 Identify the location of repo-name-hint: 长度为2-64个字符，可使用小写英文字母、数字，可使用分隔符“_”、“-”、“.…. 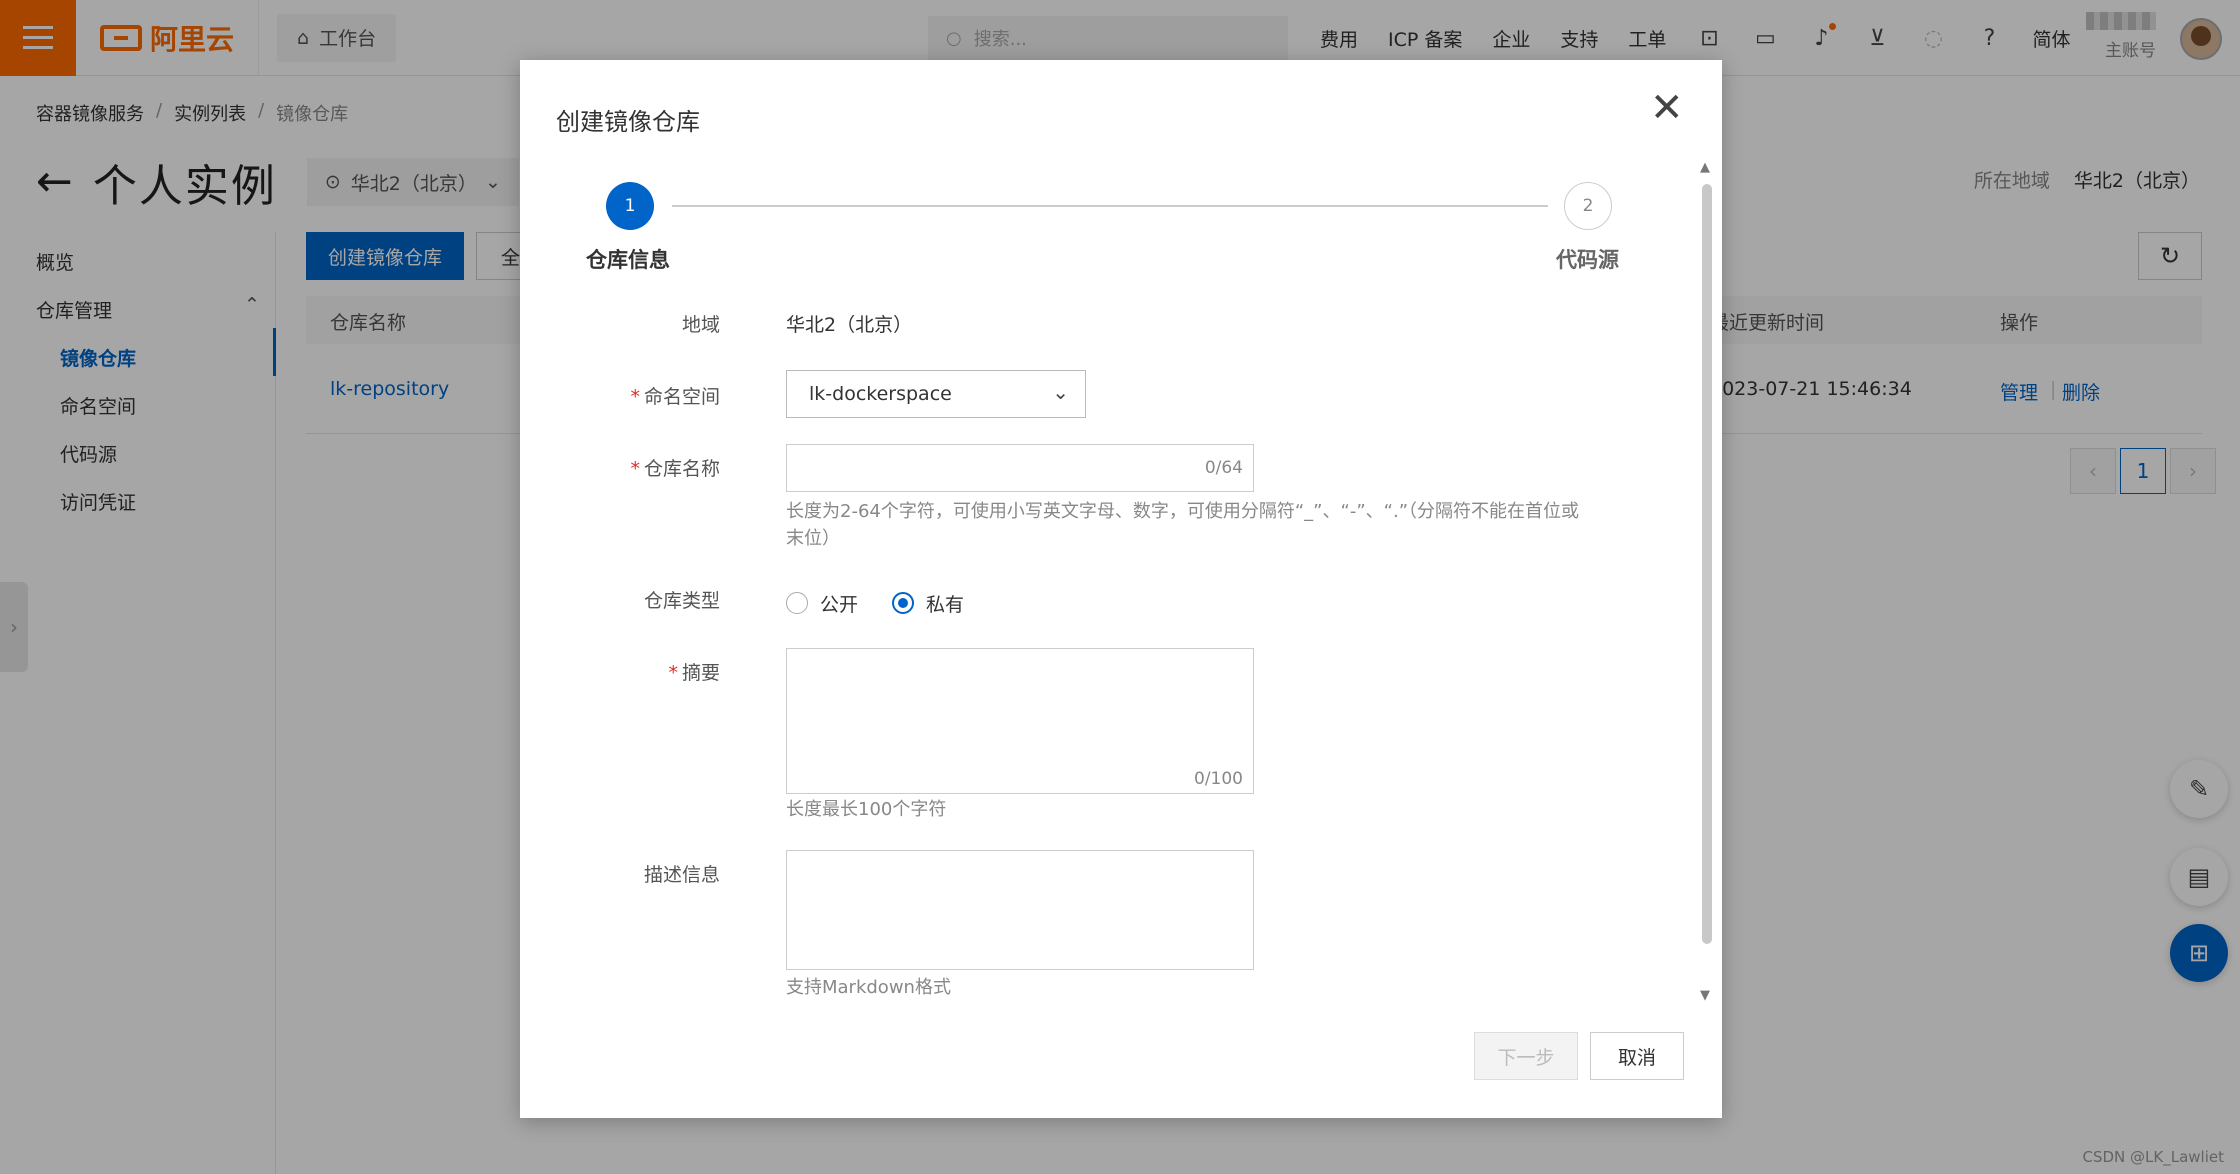
(1183, 525).